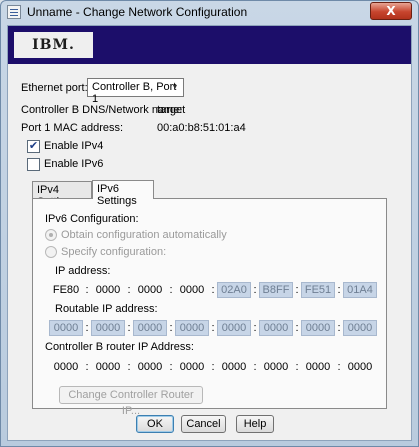 The width and height of the screenshot is (419, 447). What do you see at coordinates (66, 290) in the screenshot?
I see `ip-field-1: FE80` at bounding box center [66, 290].